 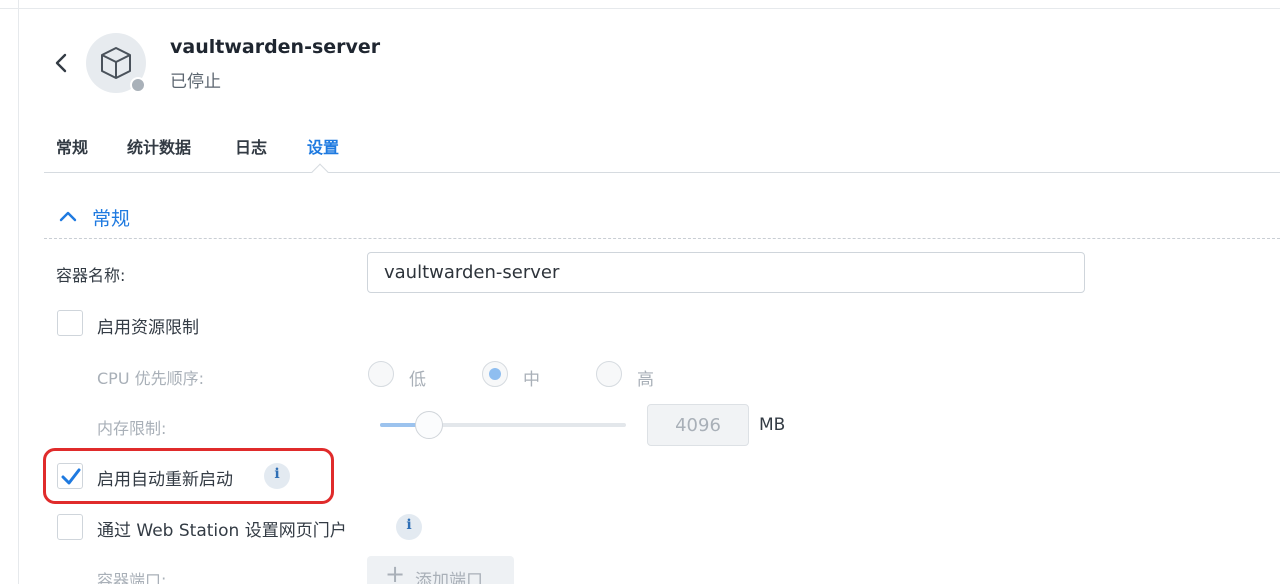 What do you see at coordinates (640, 8) in the screenshot?
I see `top-divider` at bounding box center [640, 8].